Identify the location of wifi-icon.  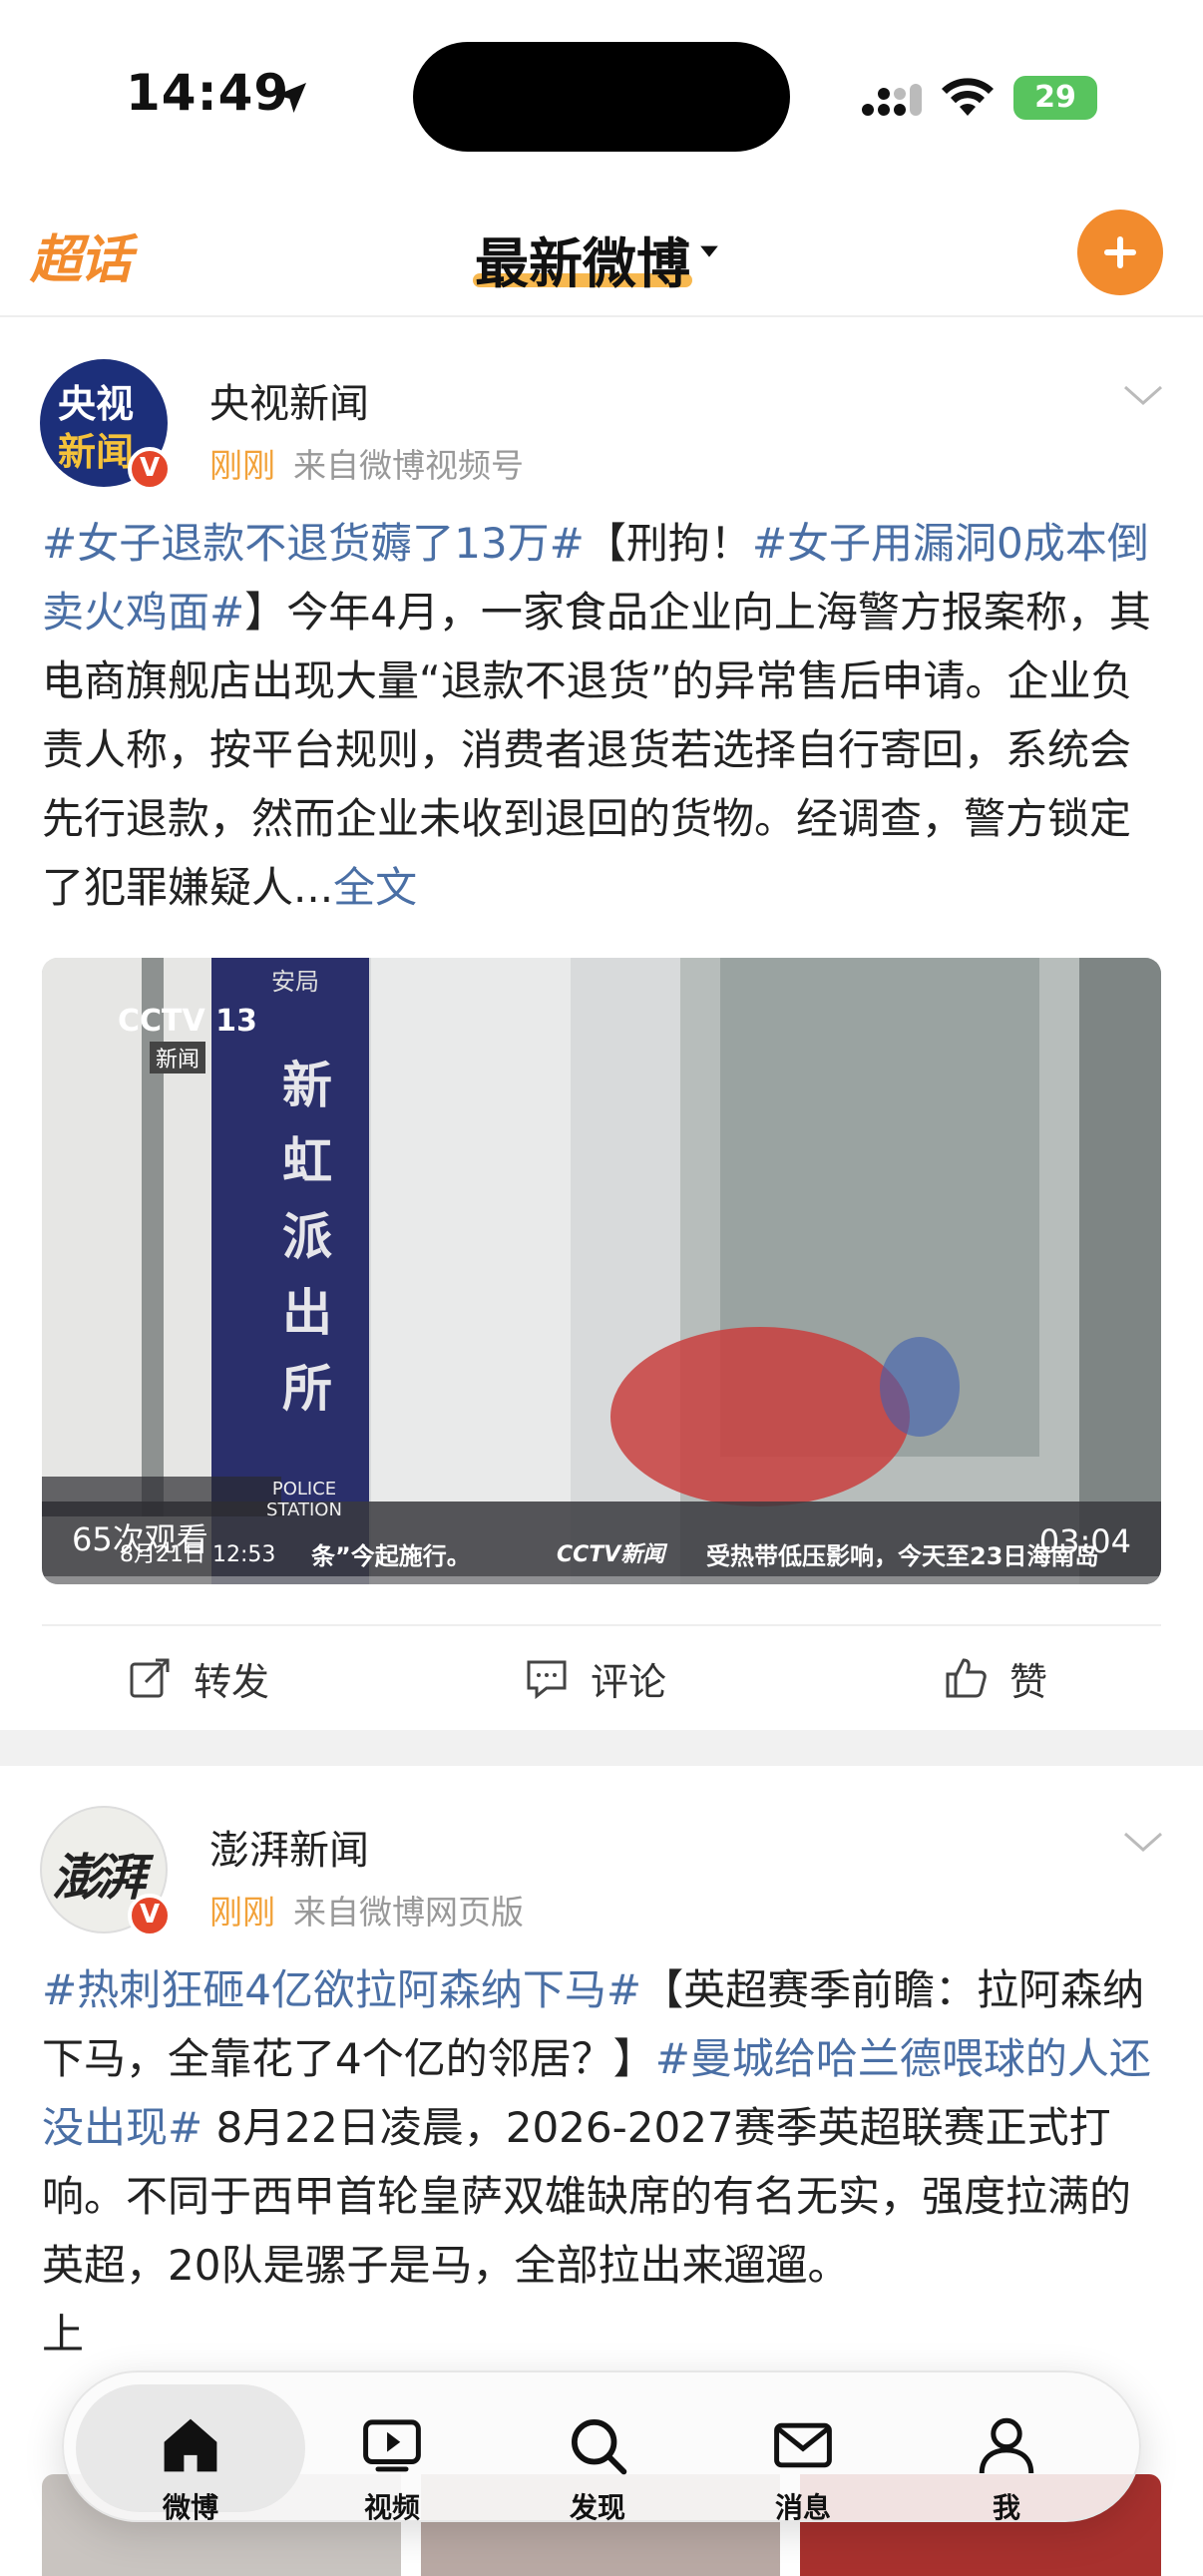
(968, 97).